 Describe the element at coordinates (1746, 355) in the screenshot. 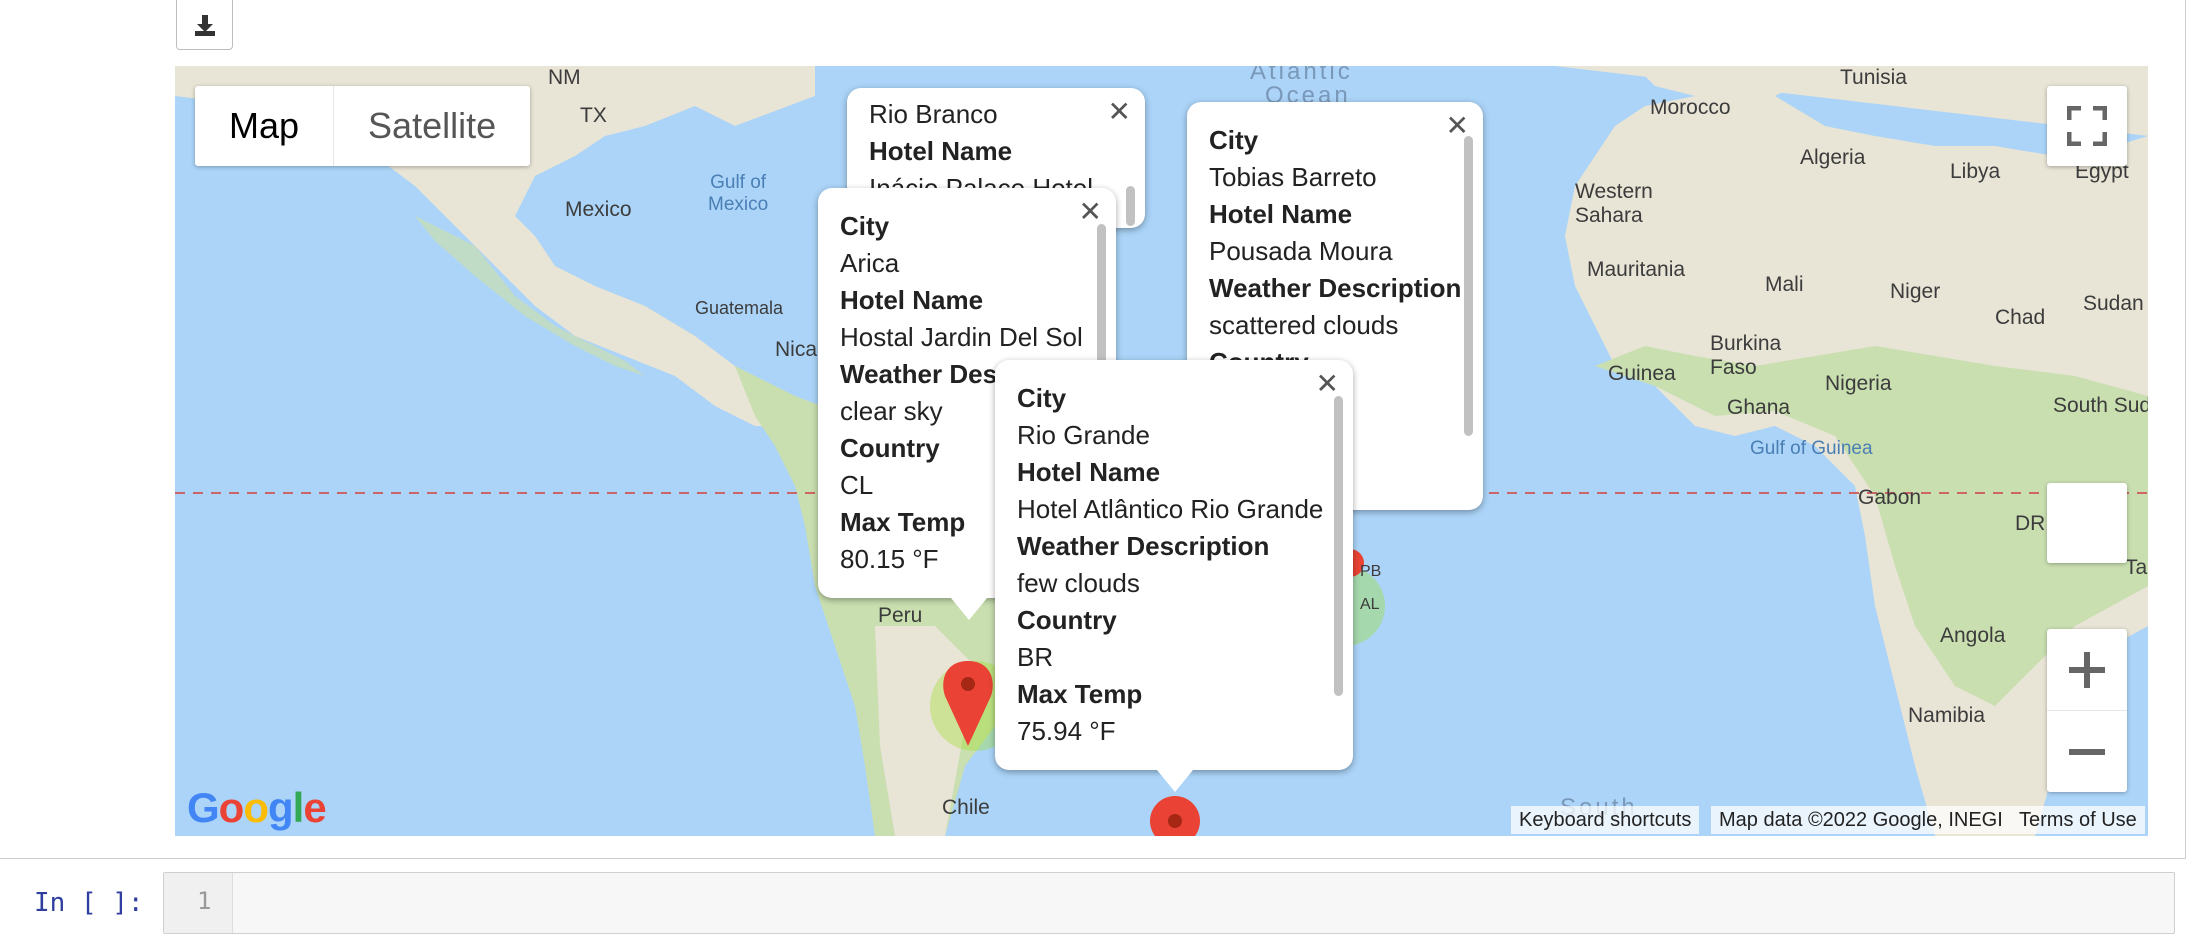

I see `label-burkina-faso: Burkina Faso` at that location.